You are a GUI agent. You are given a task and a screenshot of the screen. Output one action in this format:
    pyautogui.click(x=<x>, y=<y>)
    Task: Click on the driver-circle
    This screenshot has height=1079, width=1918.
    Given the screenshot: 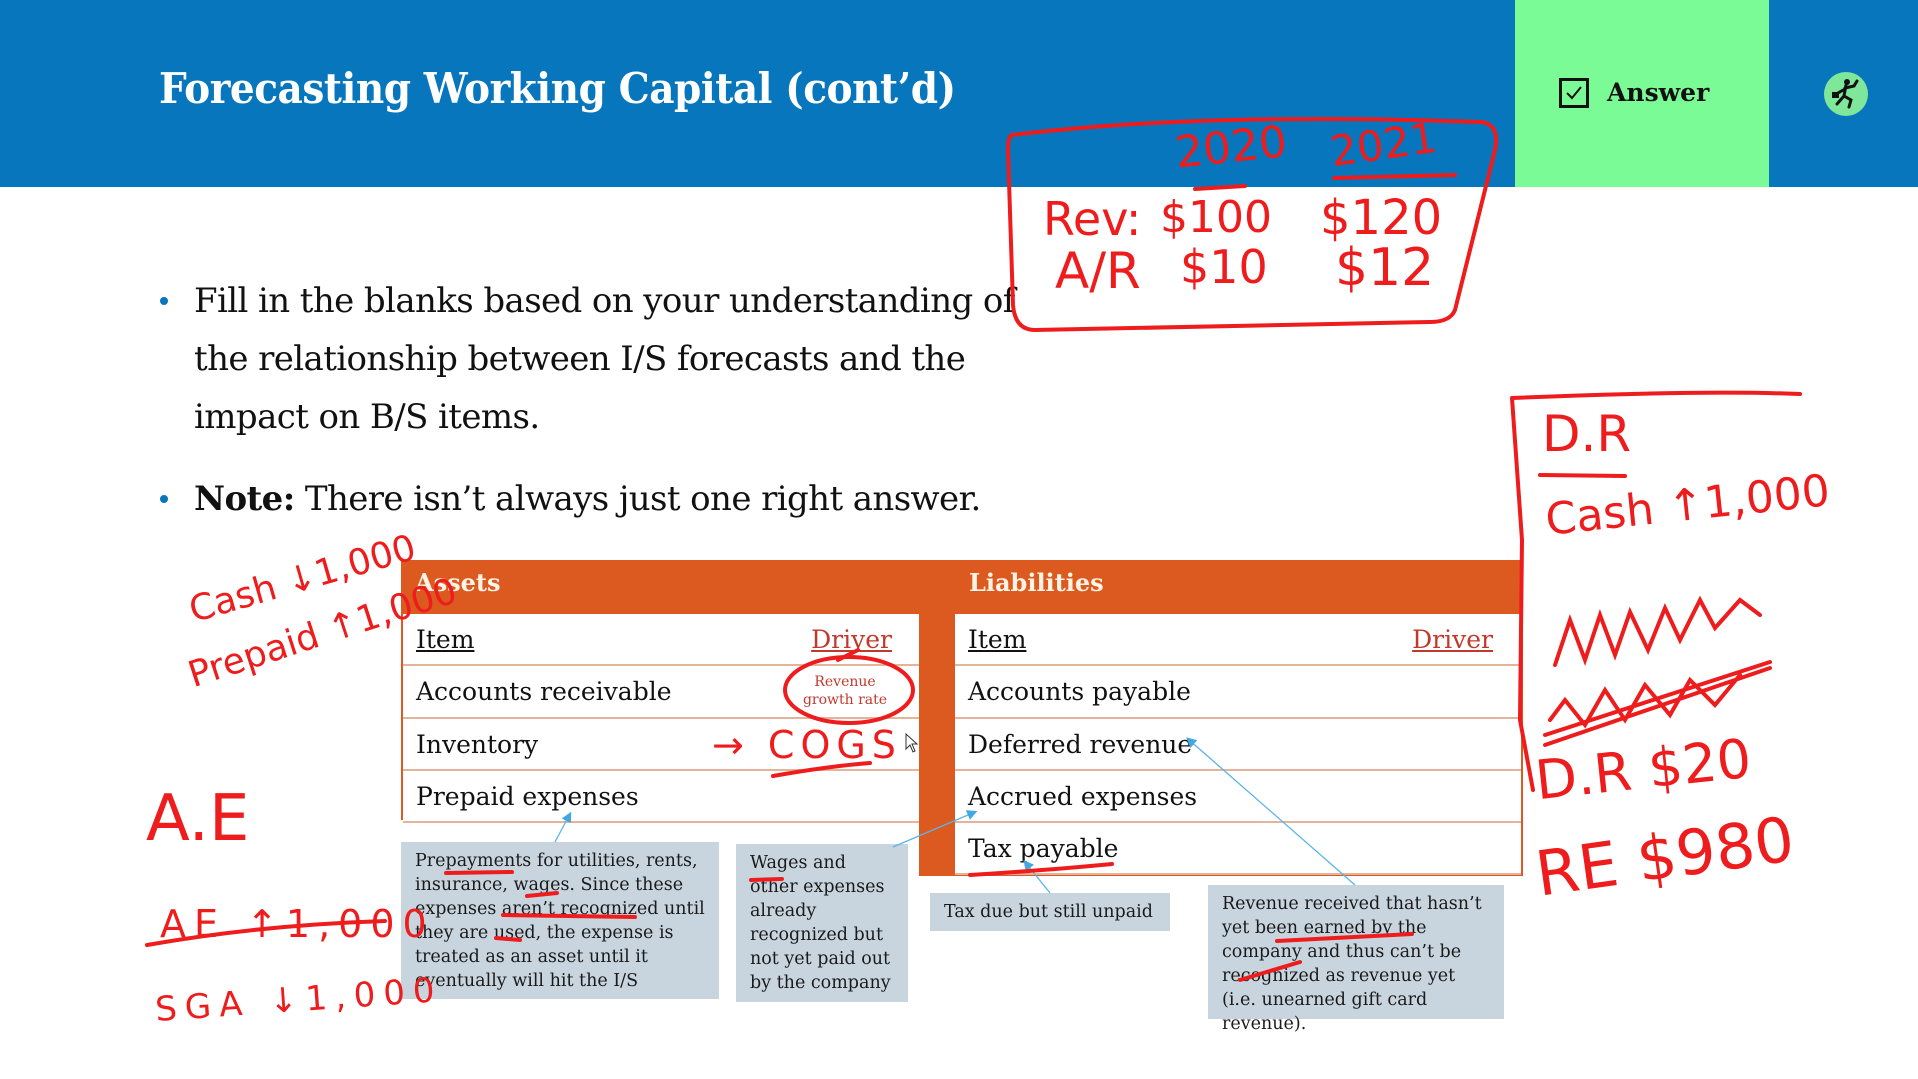 What is the action you would take?
    pyautogui.click(x=849, y=690)
    